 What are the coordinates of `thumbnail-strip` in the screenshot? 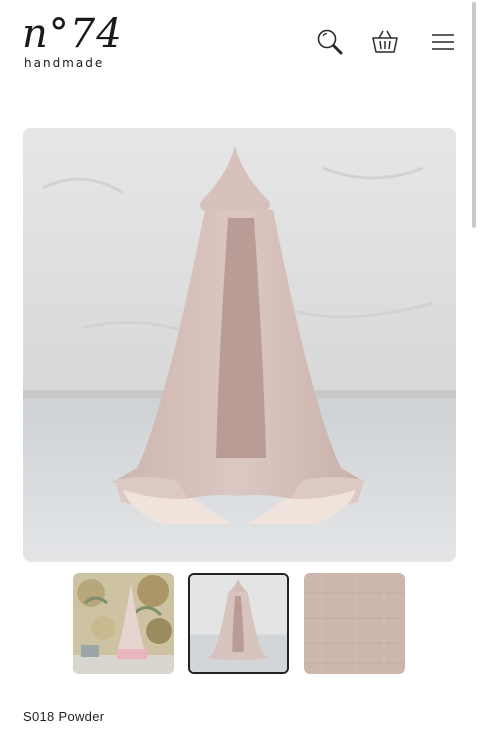 It's located at (240, 625).